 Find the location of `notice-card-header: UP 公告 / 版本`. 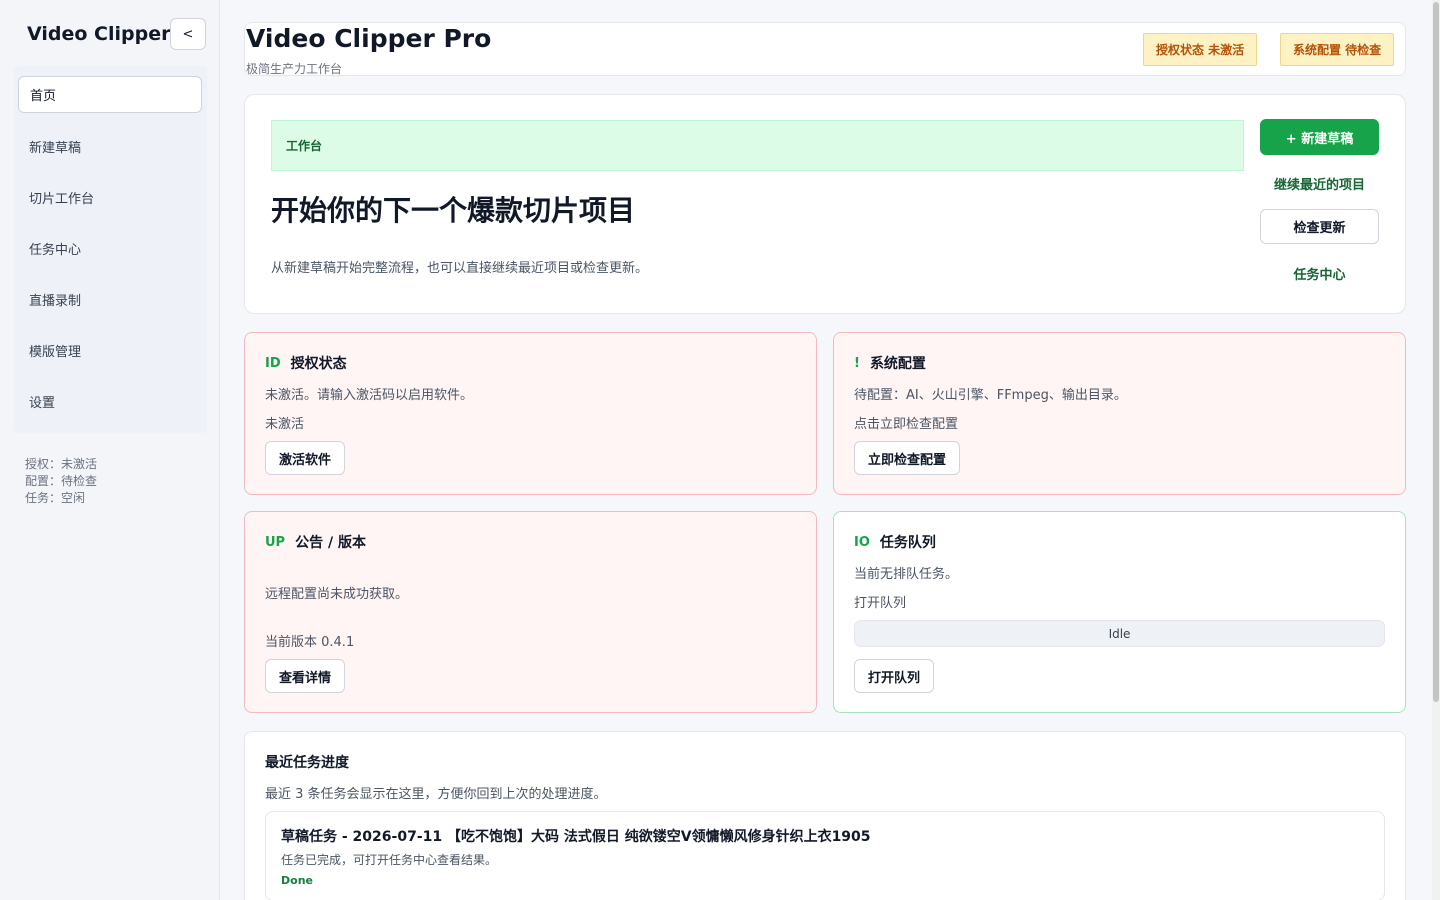

notice-card-header: UP 公告 / 版本 is located at coordinates (315, 542).